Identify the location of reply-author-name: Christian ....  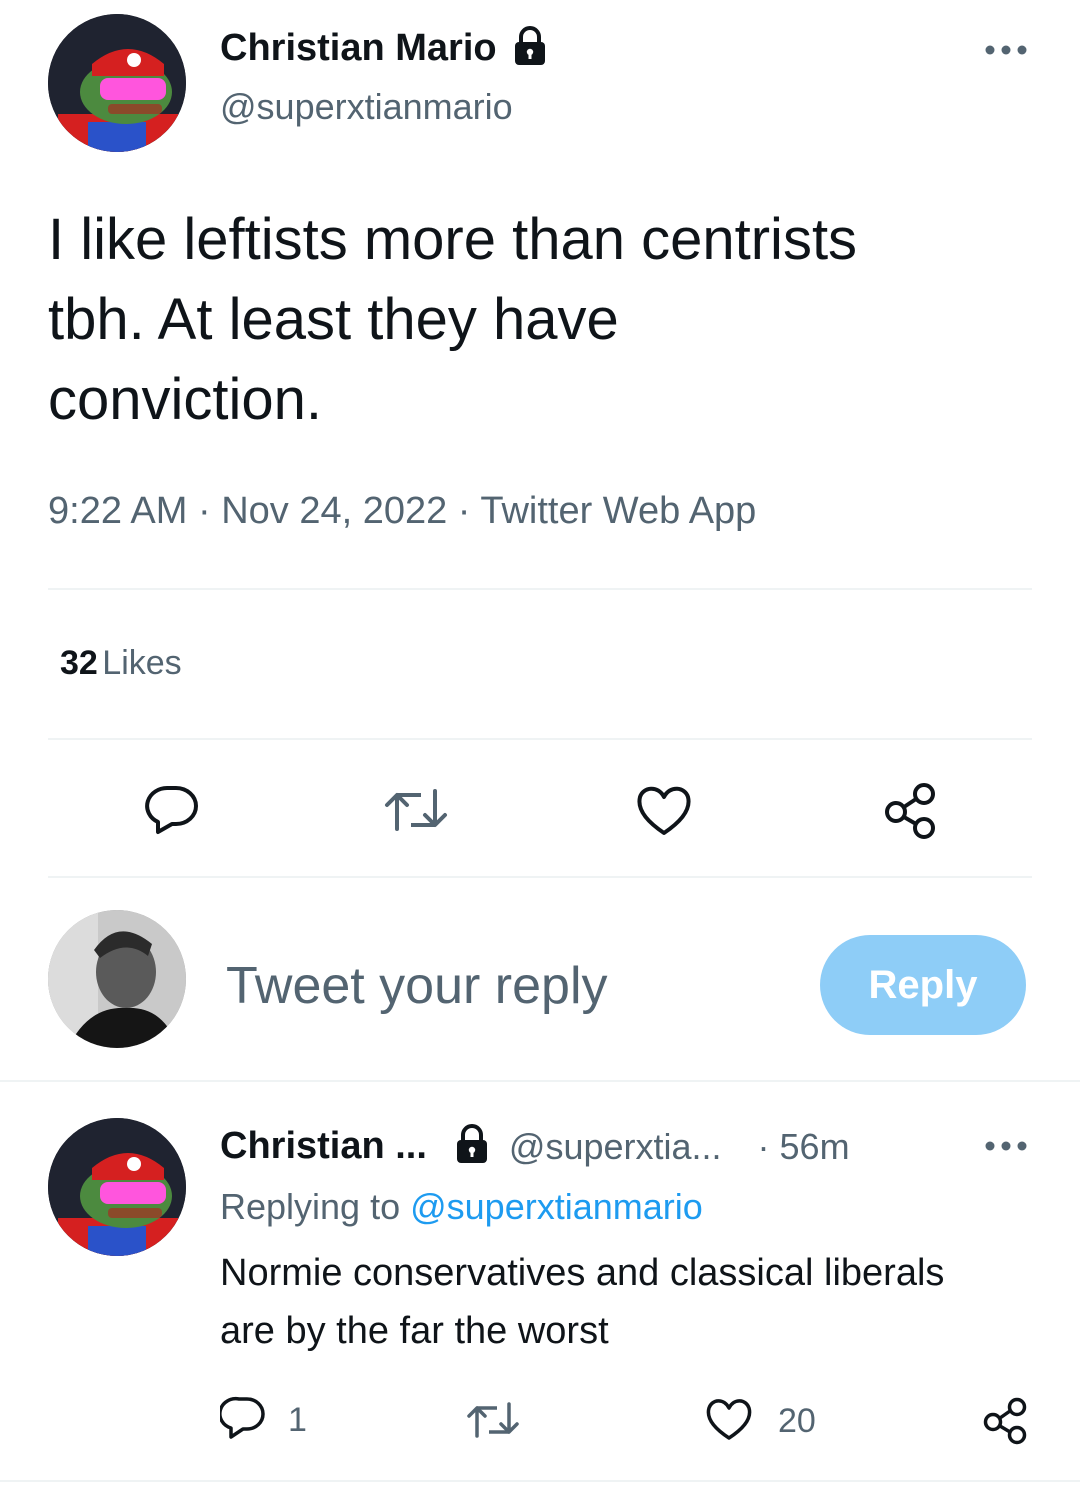
(323, 1146).